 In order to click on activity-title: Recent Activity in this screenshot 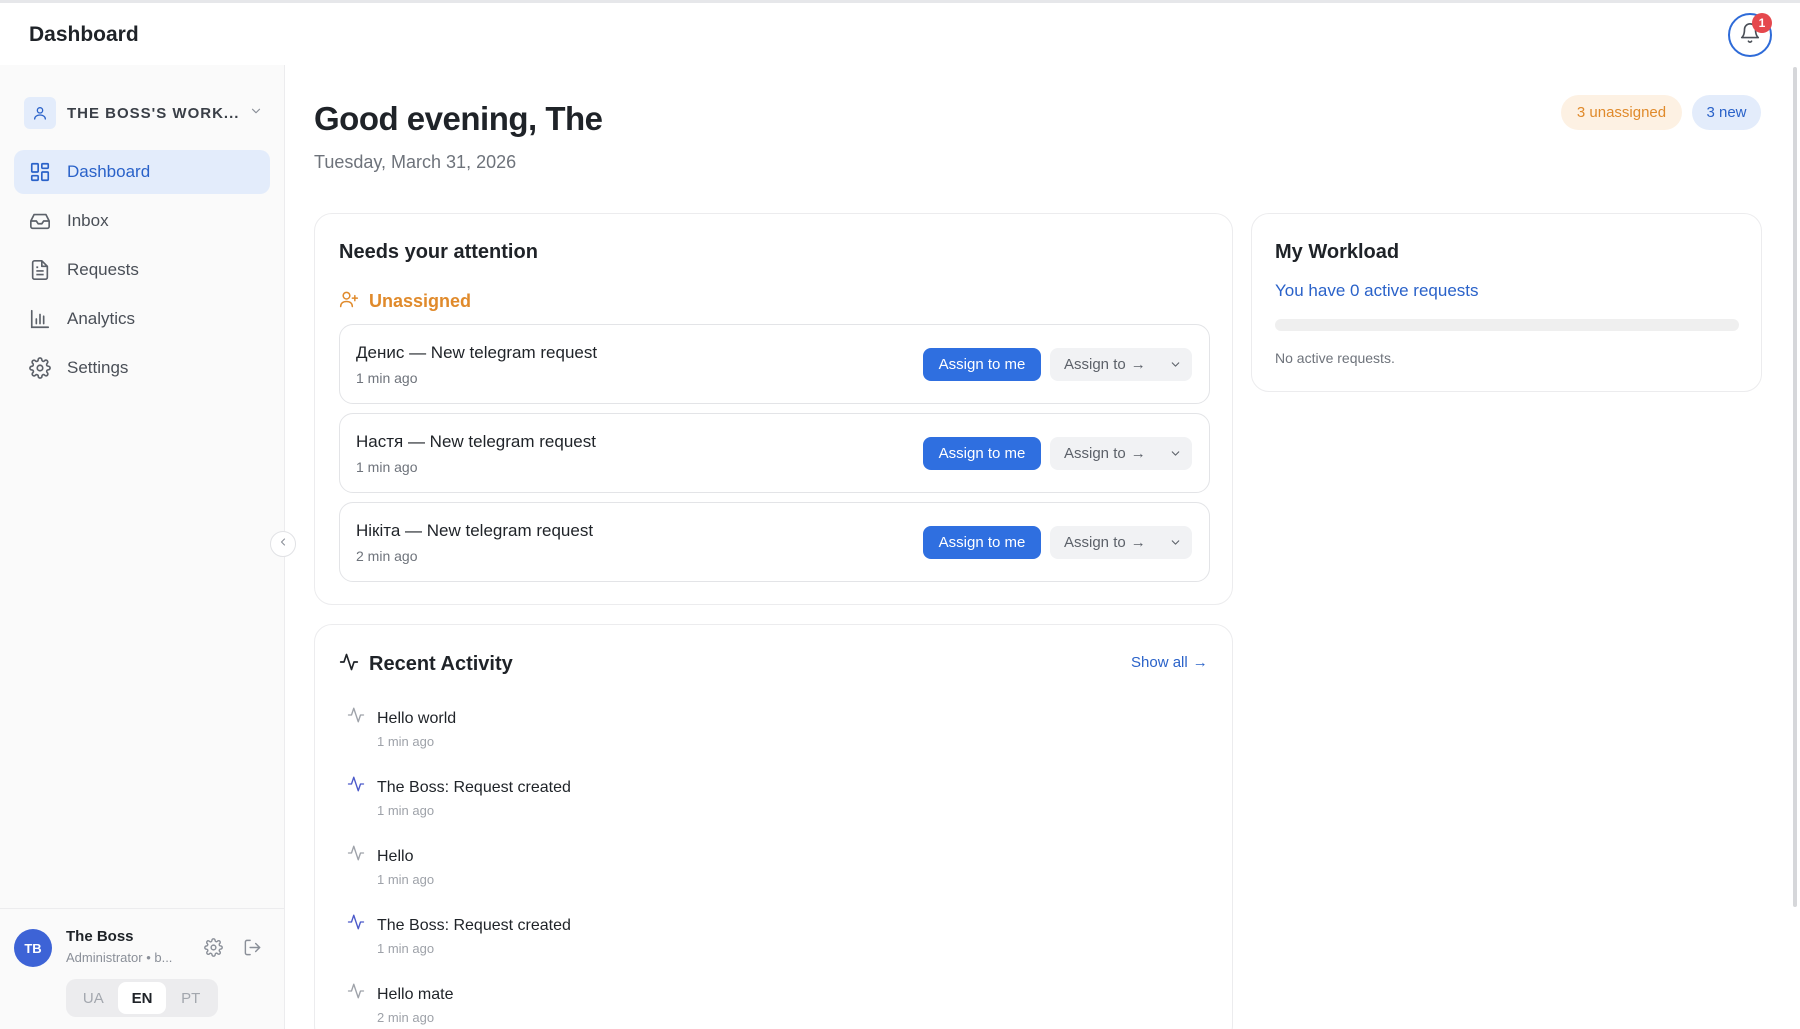, I will do `click(441, 664)`.